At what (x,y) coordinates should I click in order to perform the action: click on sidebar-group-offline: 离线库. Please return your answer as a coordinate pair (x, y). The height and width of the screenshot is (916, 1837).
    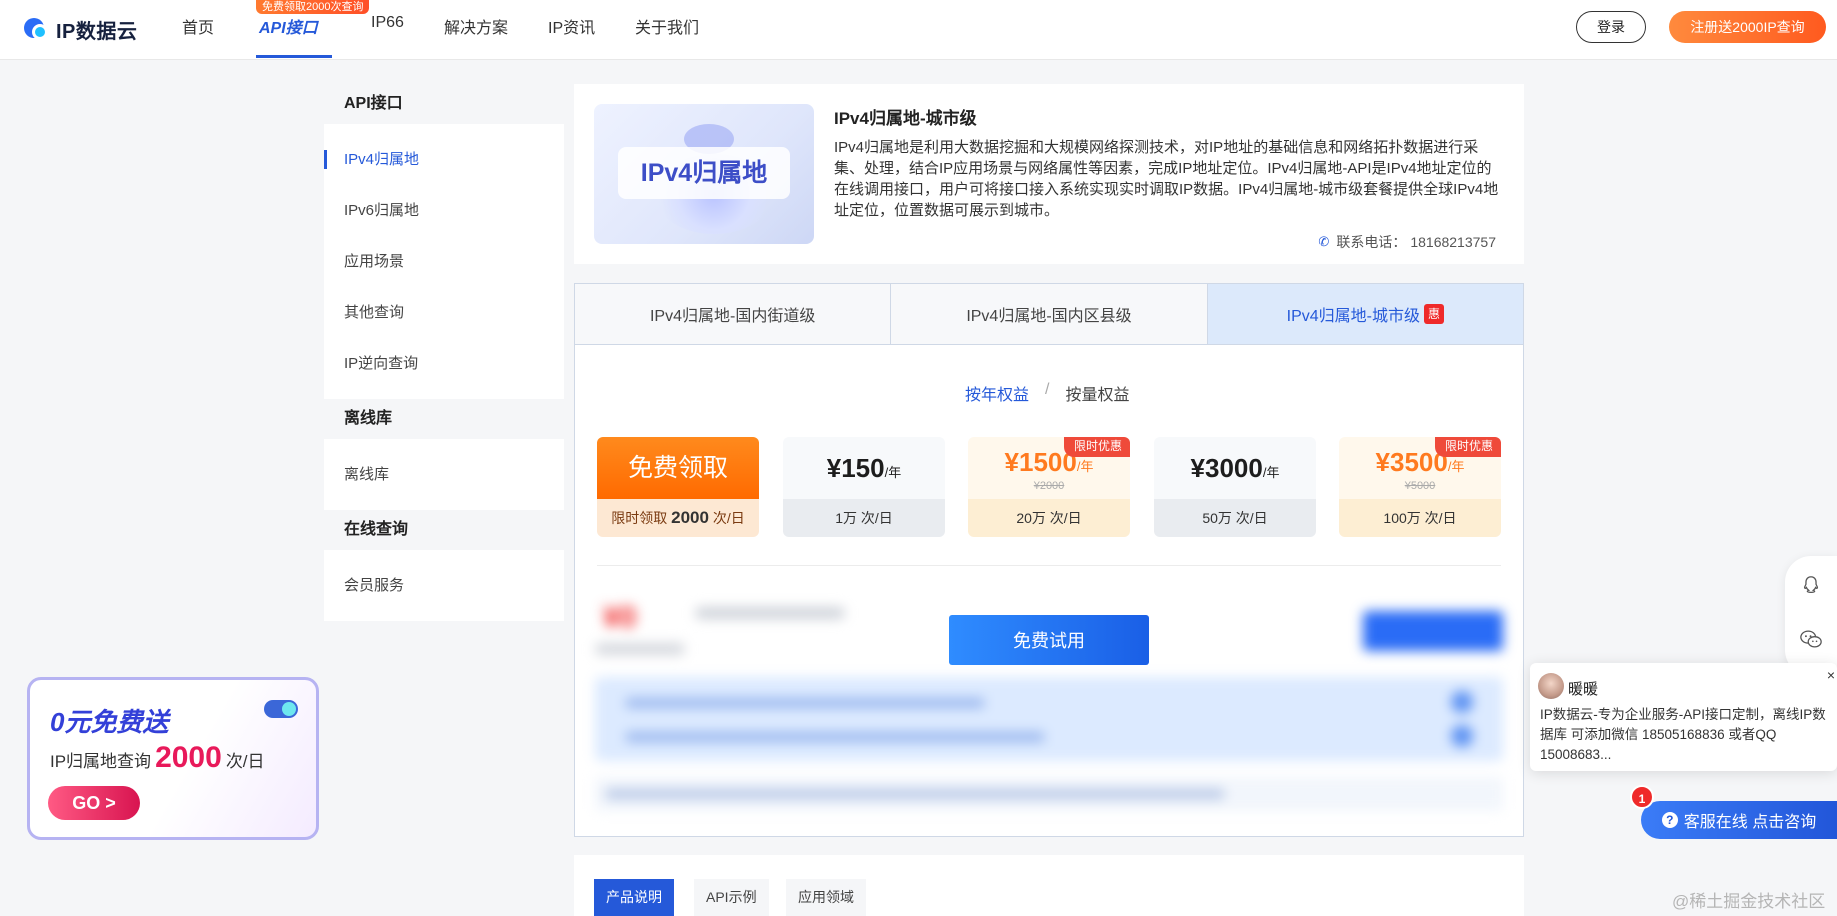
    Looking at the image, I should click on (444, 474).